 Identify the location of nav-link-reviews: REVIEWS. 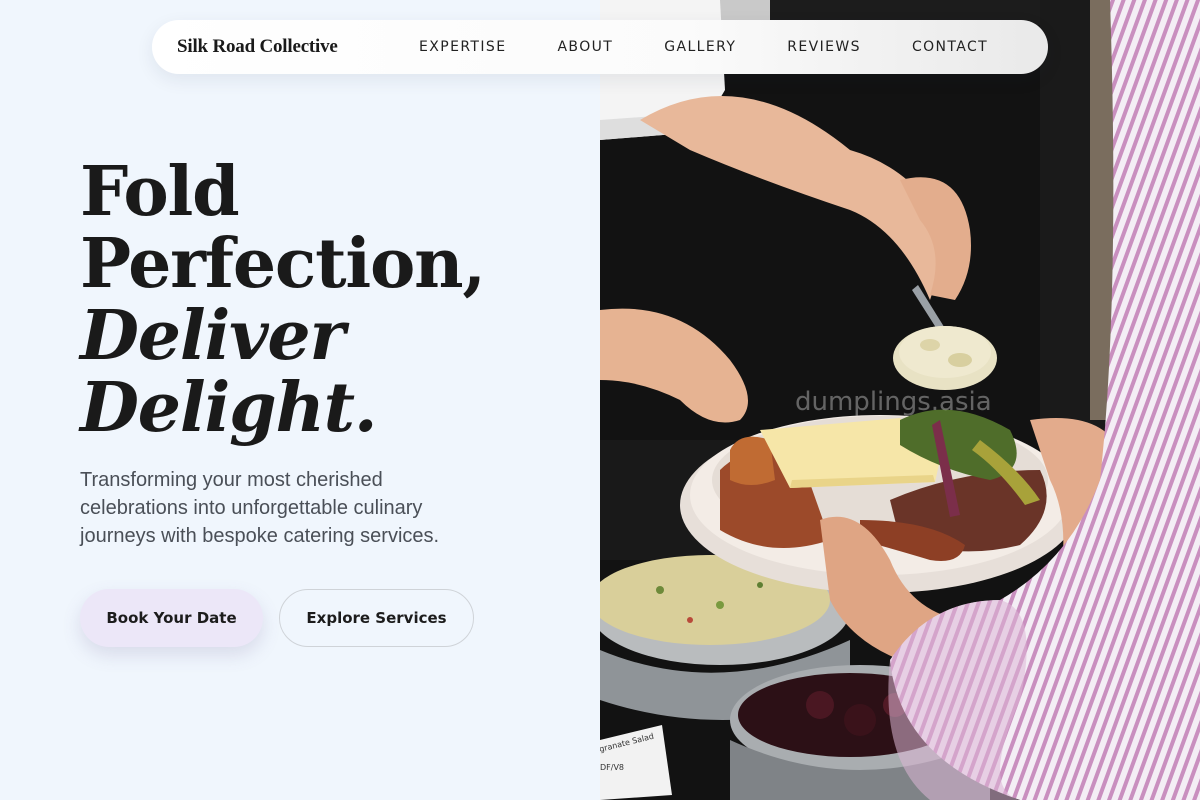
(824, 47).